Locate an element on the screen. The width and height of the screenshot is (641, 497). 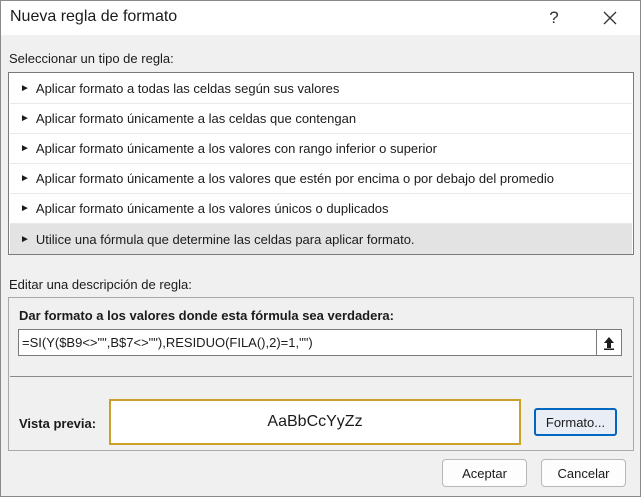
close-icon is located at coordinates (610, 18).